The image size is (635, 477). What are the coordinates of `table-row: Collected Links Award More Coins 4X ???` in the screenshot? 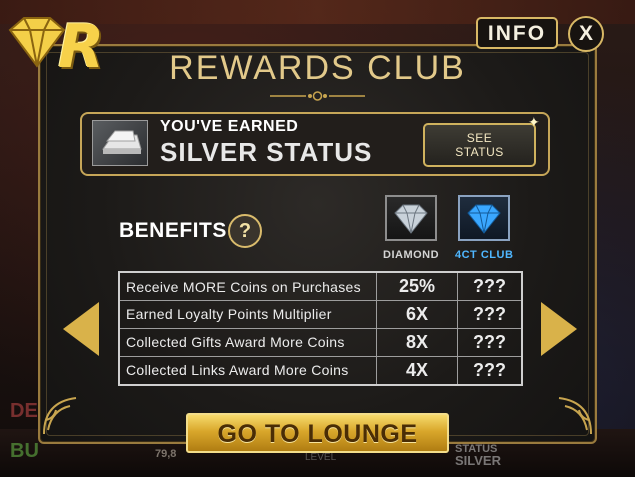 It's located at (320, 370).